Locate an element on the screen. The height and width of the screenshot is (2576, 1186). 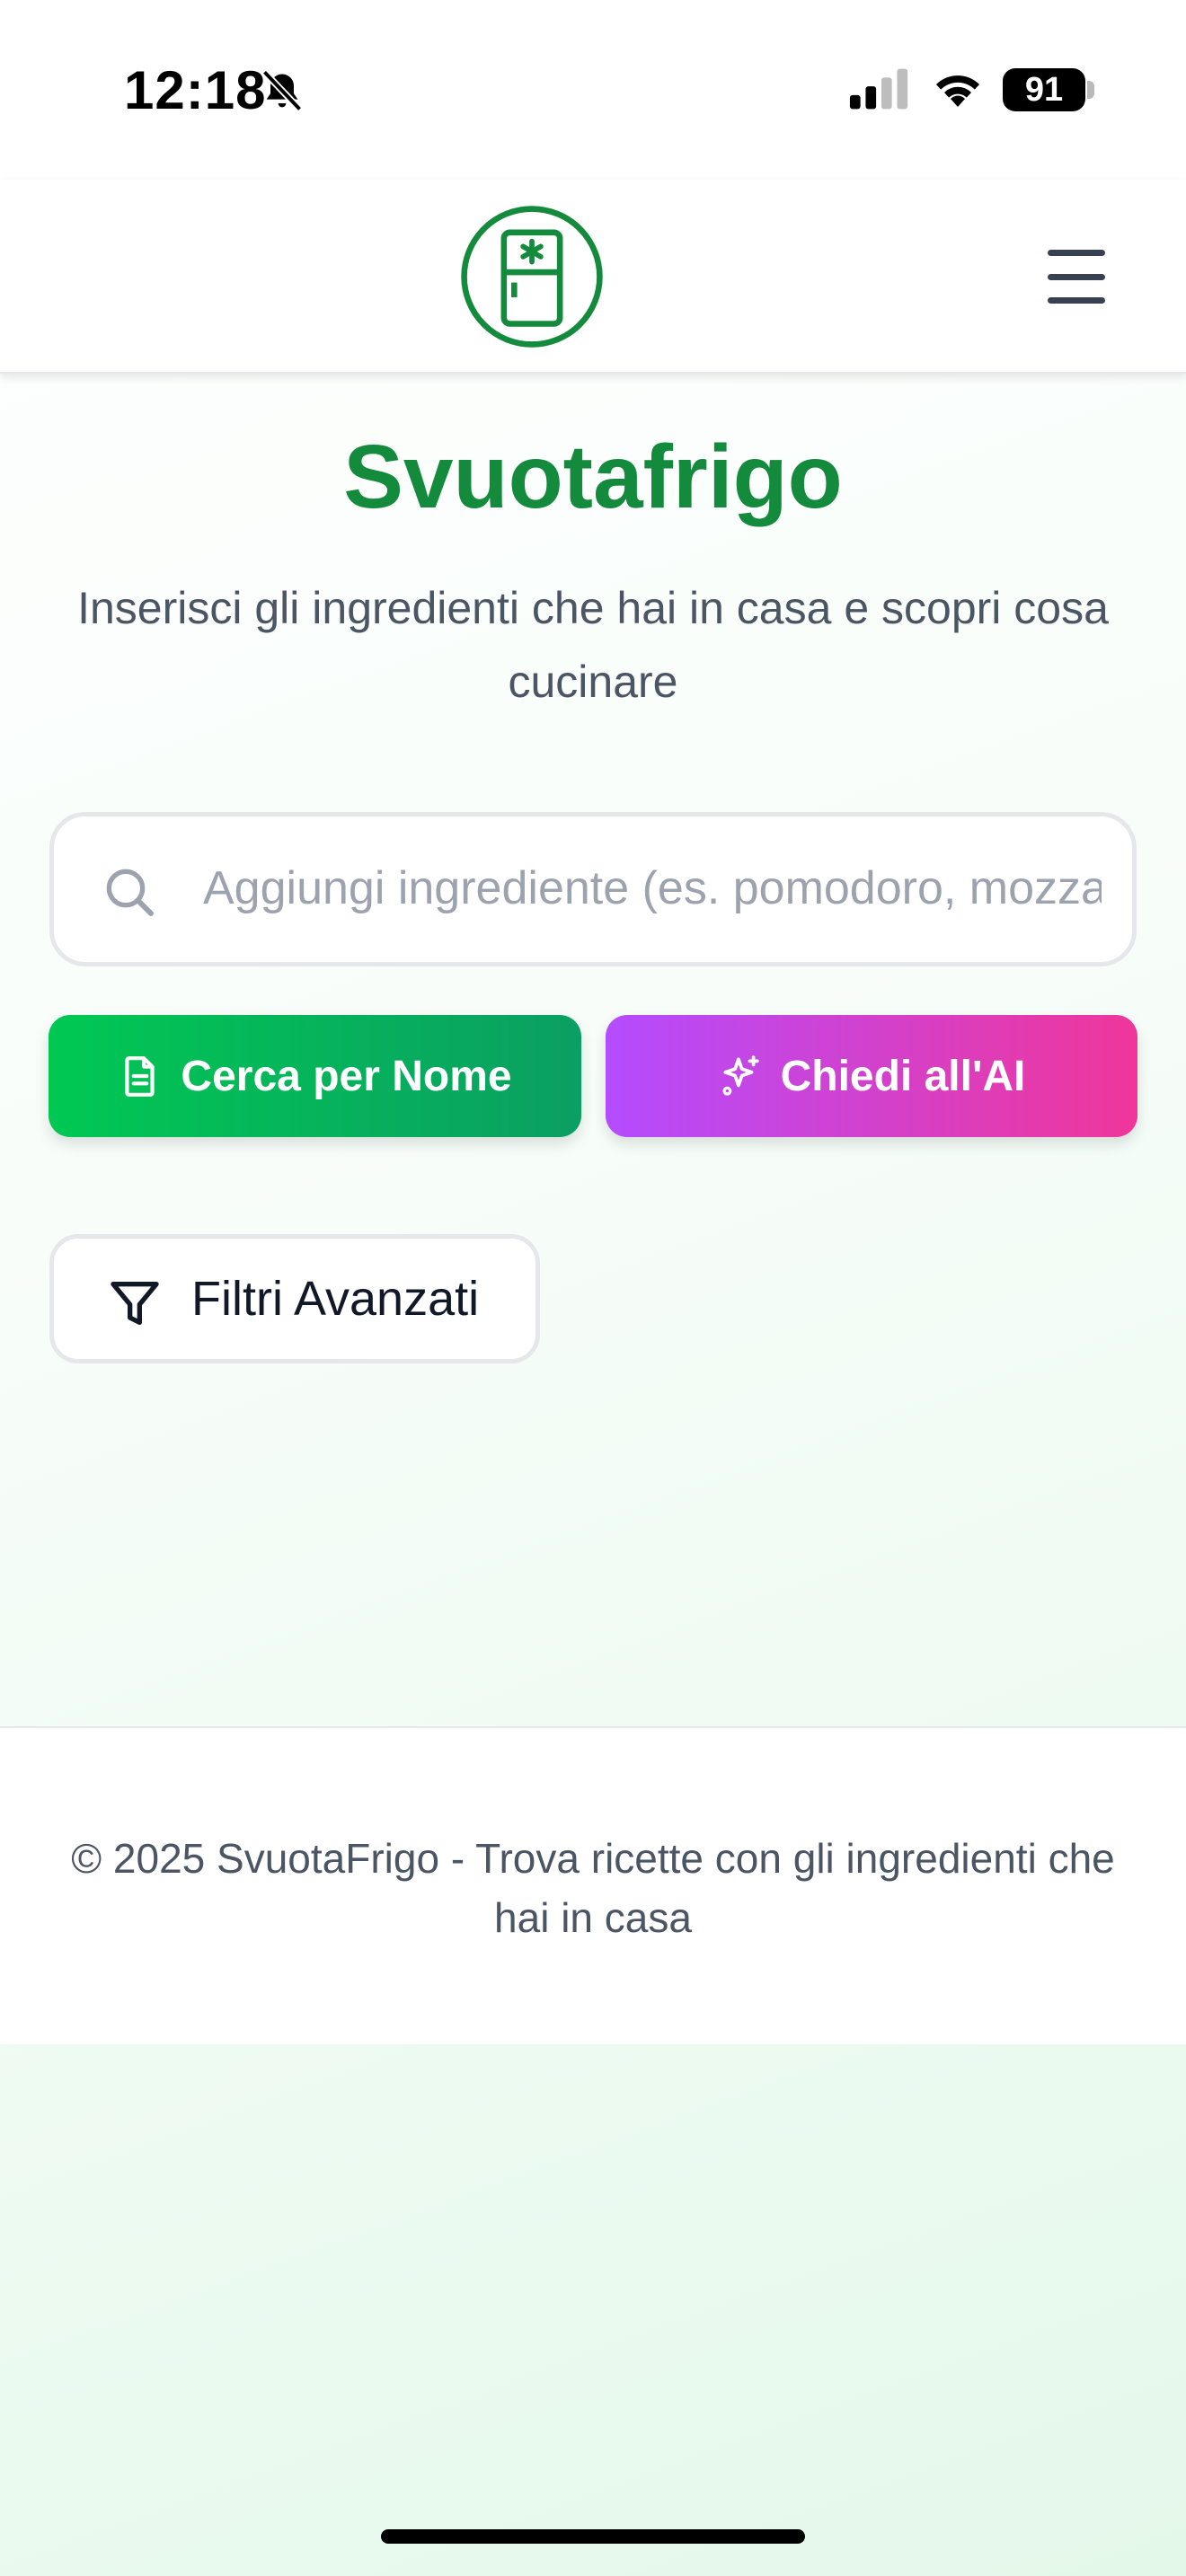
search-by-name-button: Cerca per Nome is located at coordinates (315, 1076).